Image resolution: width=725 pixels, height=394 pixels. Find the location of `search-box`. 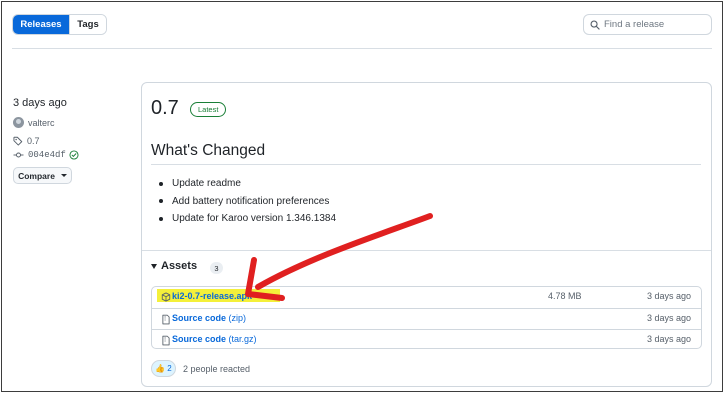

search-box is located at coordinates (647, 24).